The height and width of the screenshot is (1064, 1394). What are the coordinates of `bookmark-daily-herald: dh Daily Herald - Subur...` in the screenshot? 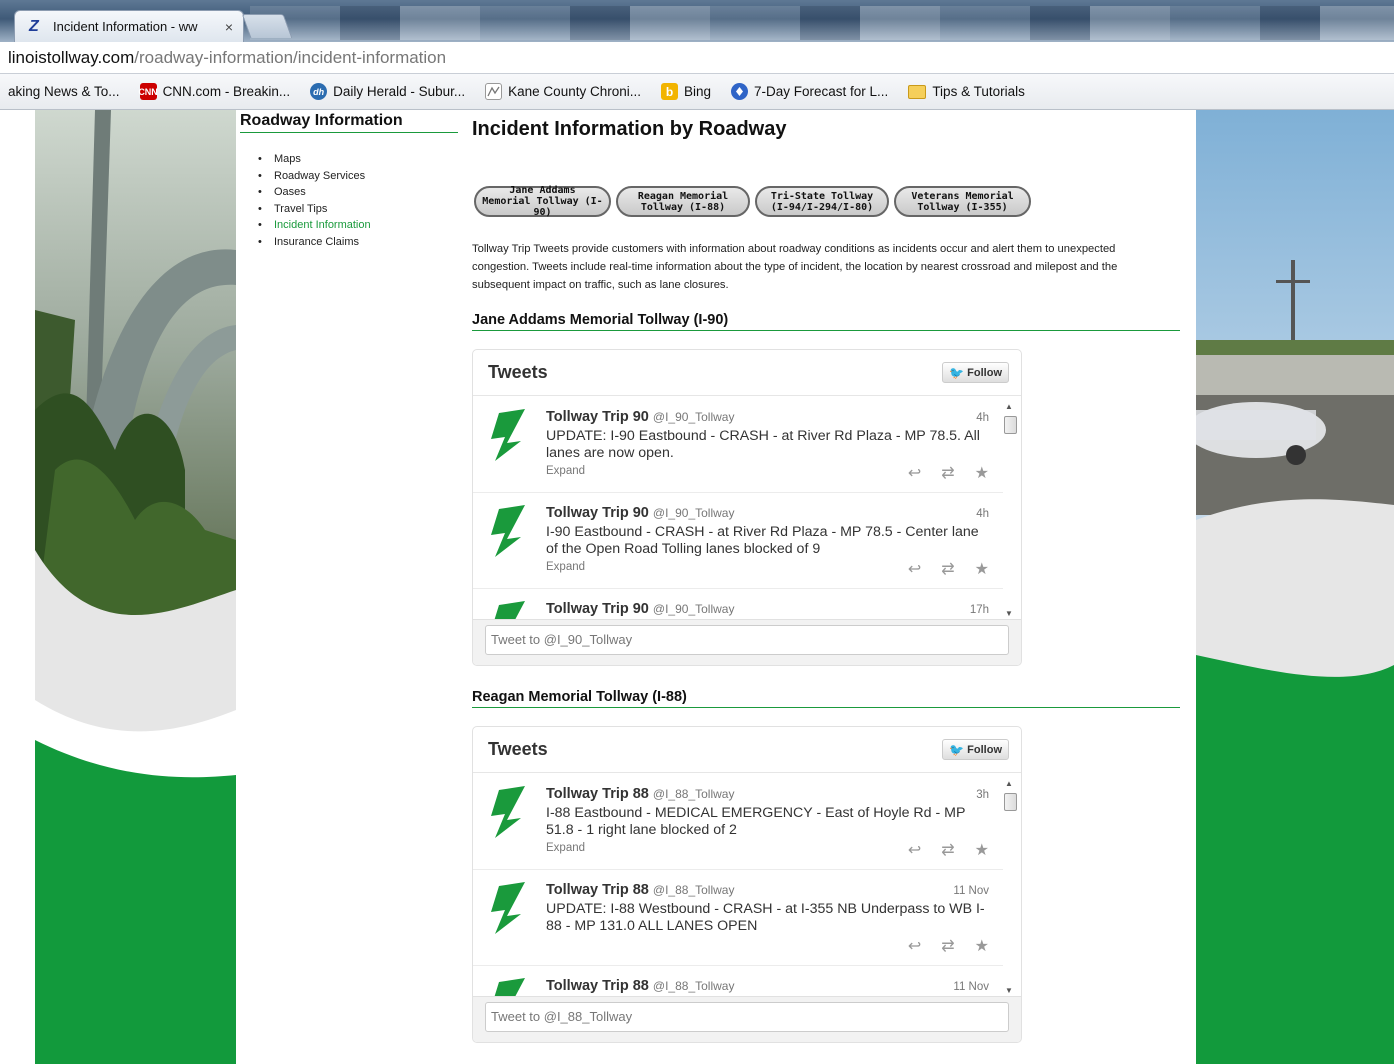 It's located at (387, 91).